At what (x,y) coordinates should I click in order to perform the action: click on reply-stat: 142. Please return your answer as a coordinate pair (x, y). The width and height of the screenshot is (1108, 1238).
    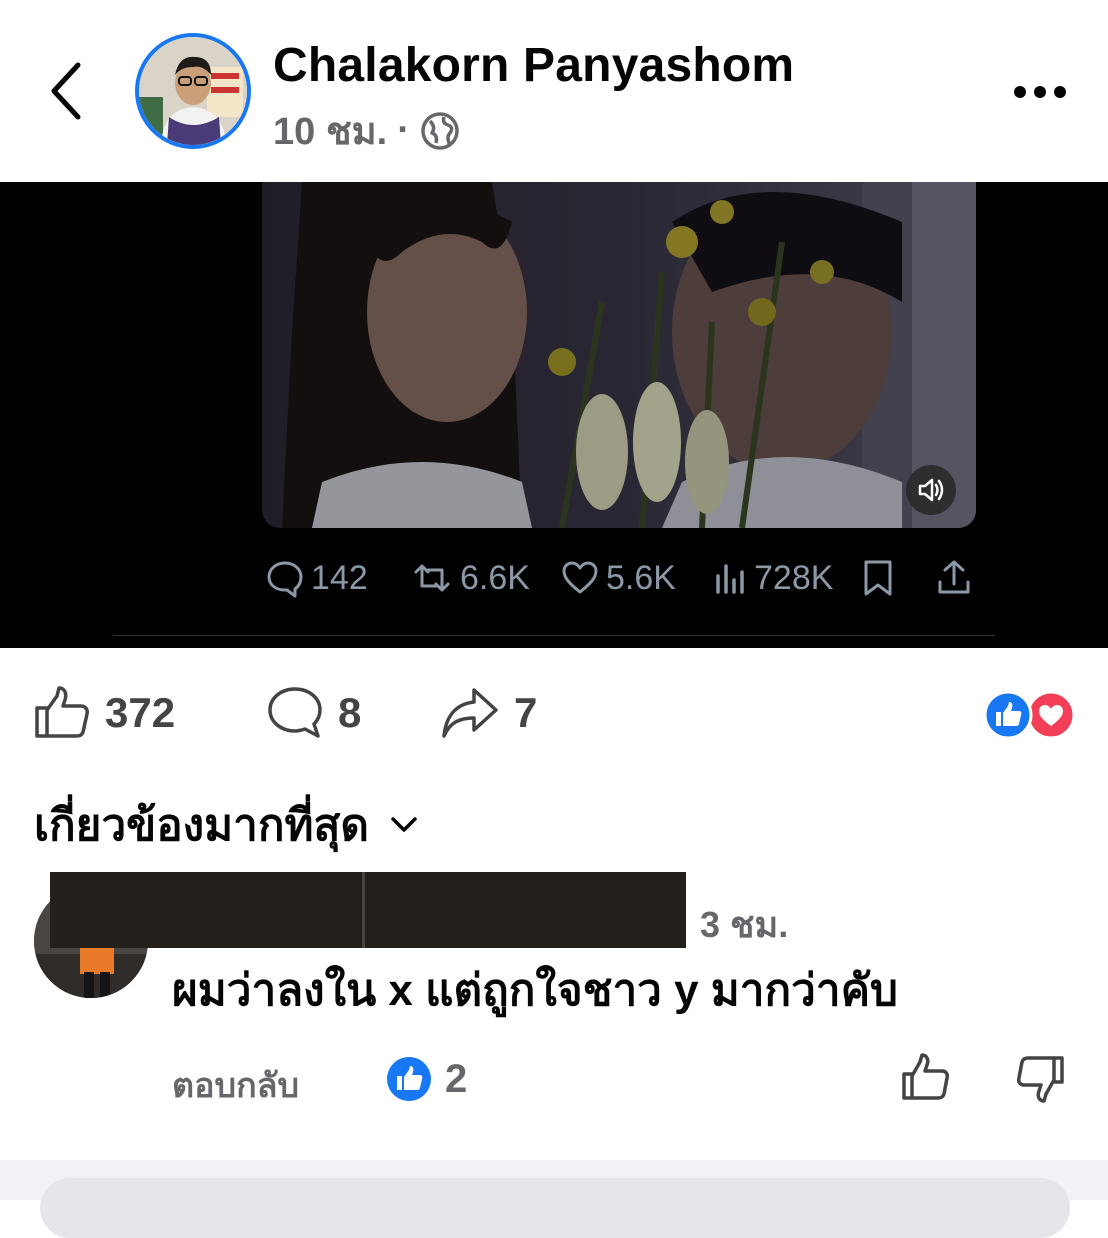
    Looking at the image, I should click on (337, 578).